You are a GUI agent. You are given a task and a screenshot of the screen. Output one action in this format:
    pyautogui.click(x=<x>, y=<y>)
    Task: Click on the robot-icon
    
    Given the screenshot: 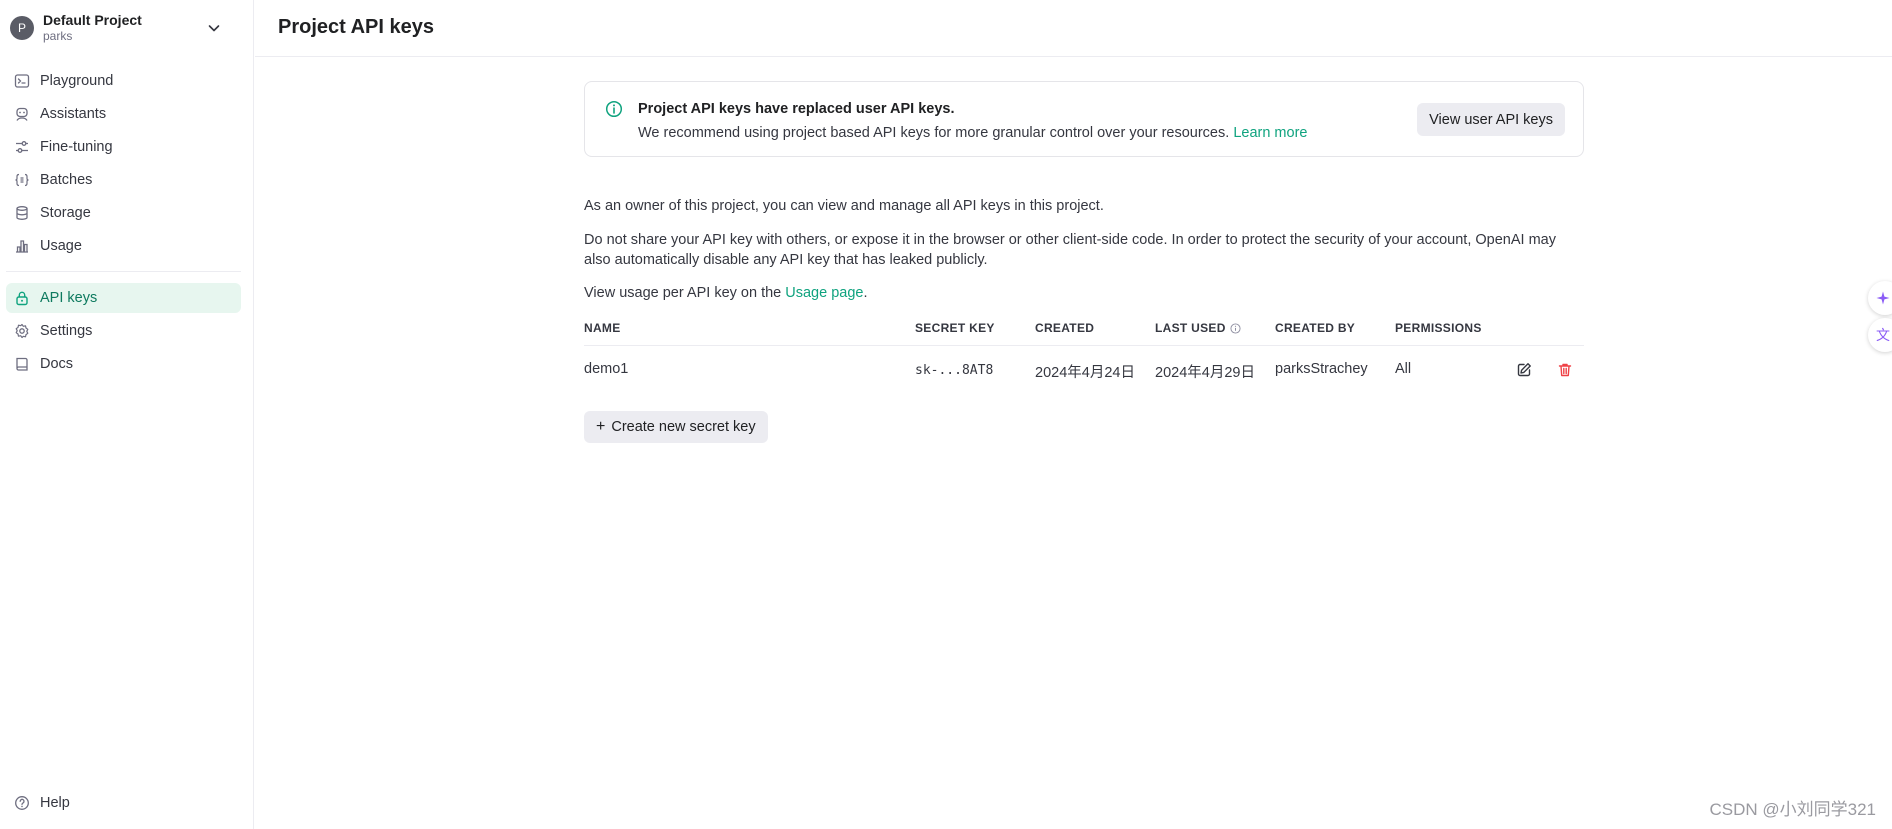 What is the action you would take?
    pyautogui.click(x=22, y=114)
    